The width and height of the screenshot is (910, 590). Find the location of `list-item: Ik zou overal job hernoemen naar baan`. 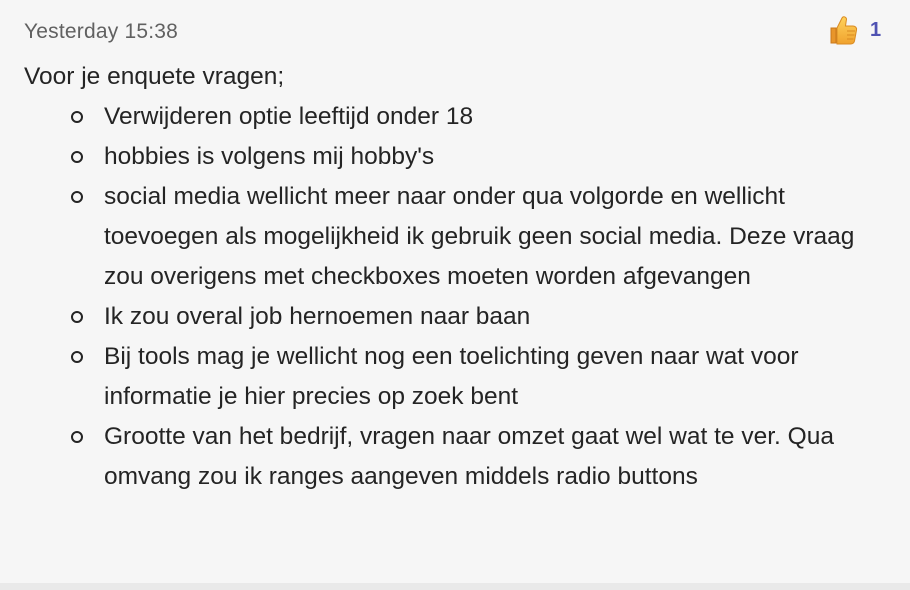

list-item: Ik zou overal job hernoemen naar baan is located at coordinates (482, 317).